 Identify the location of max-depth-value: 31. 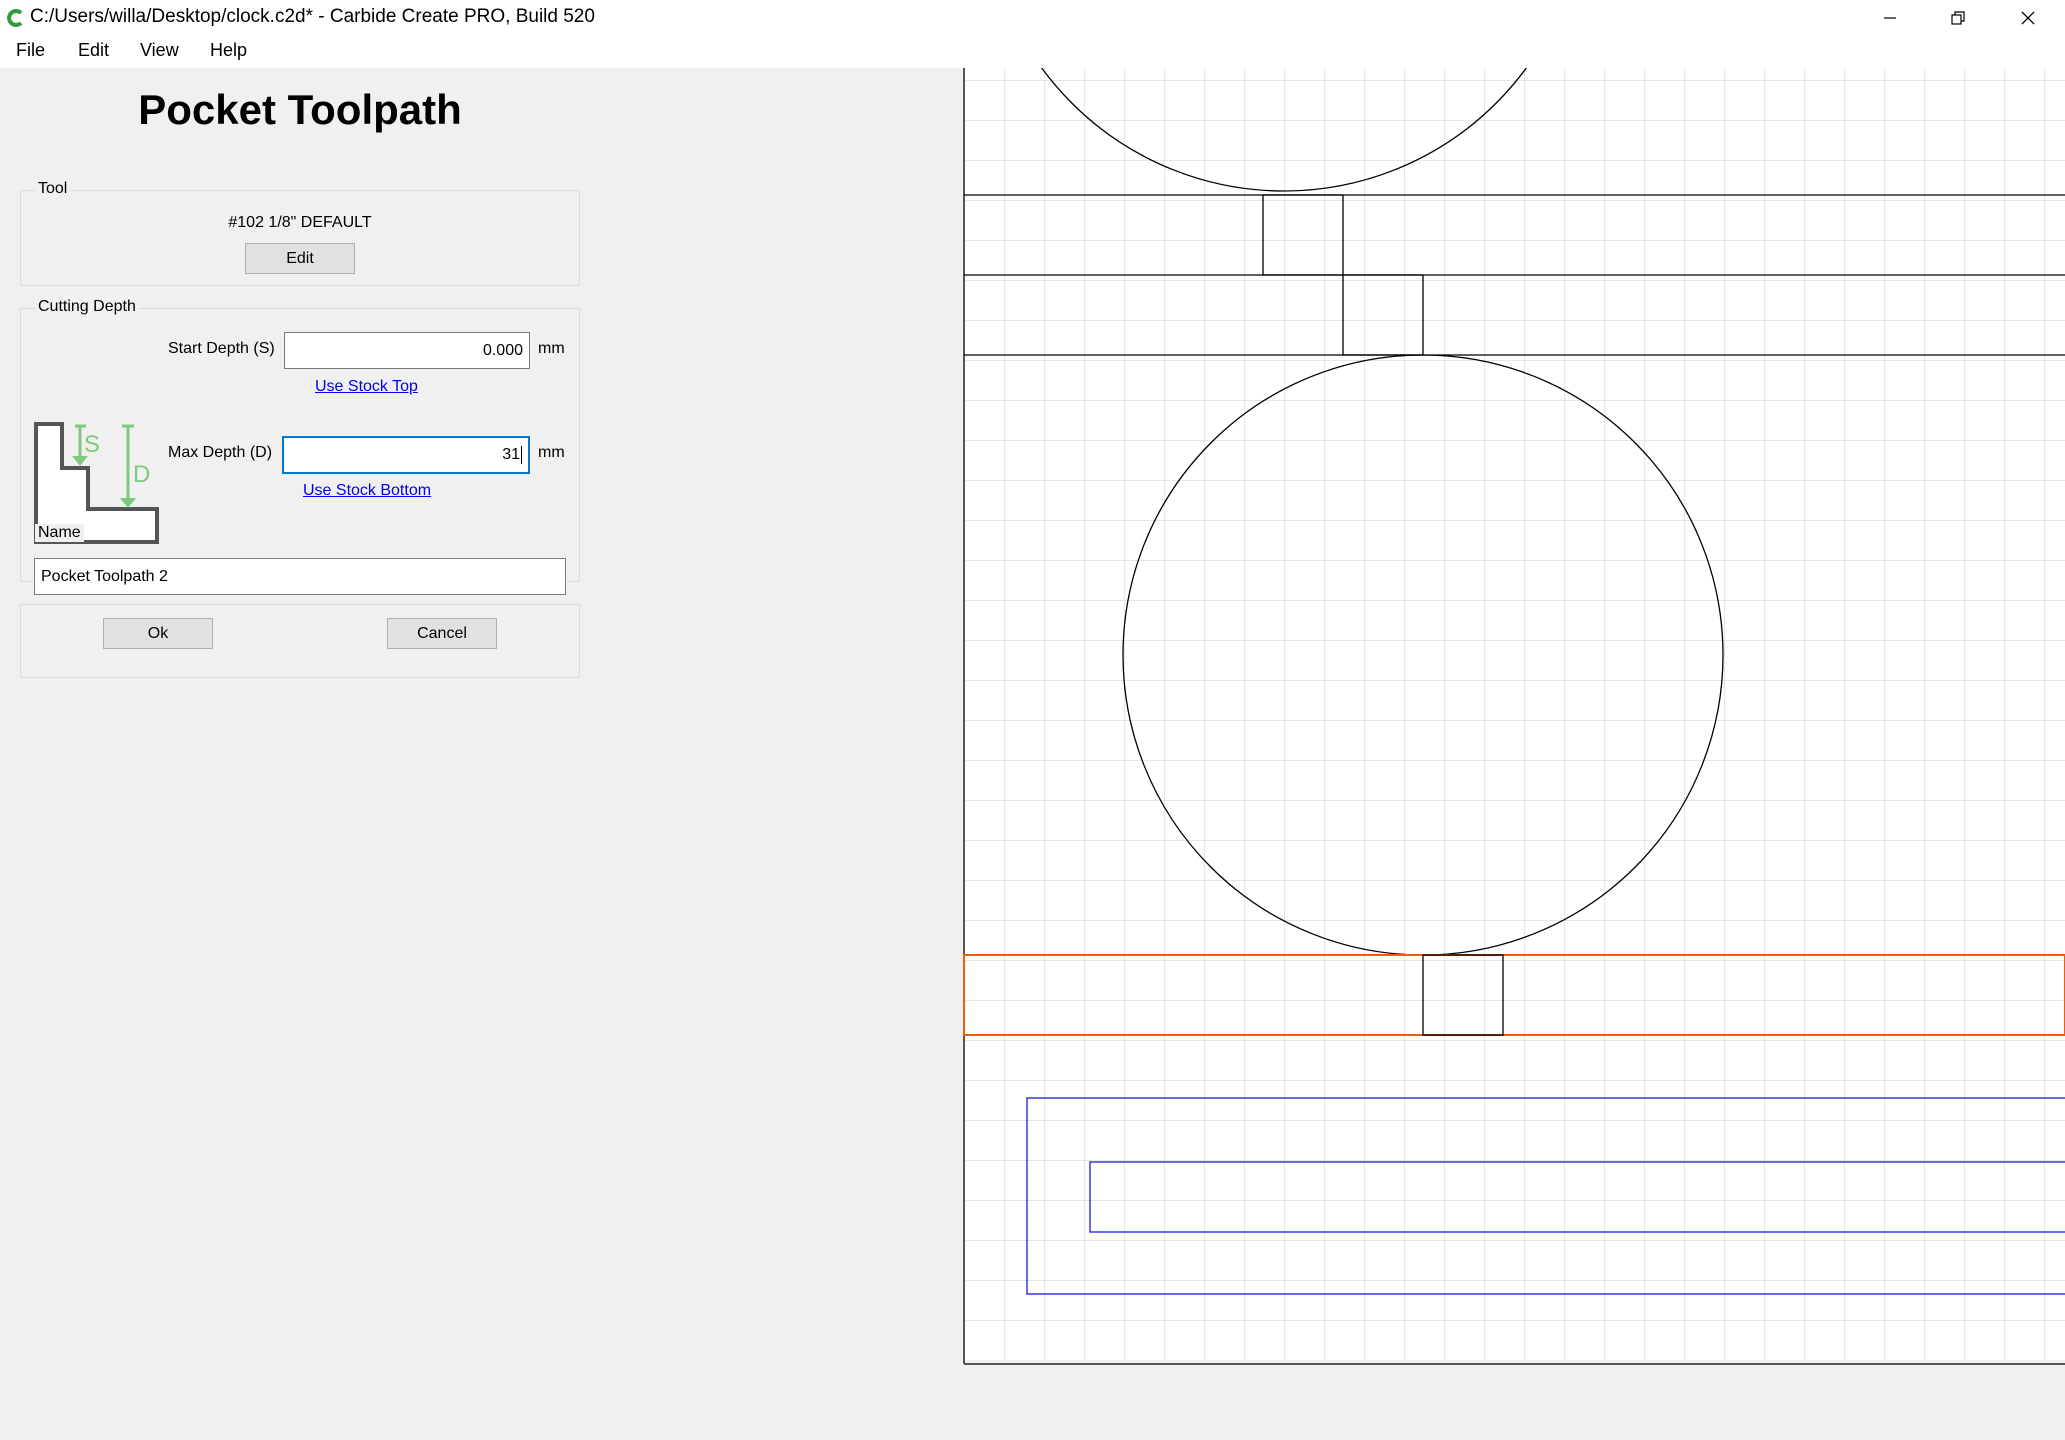
(511, 454).